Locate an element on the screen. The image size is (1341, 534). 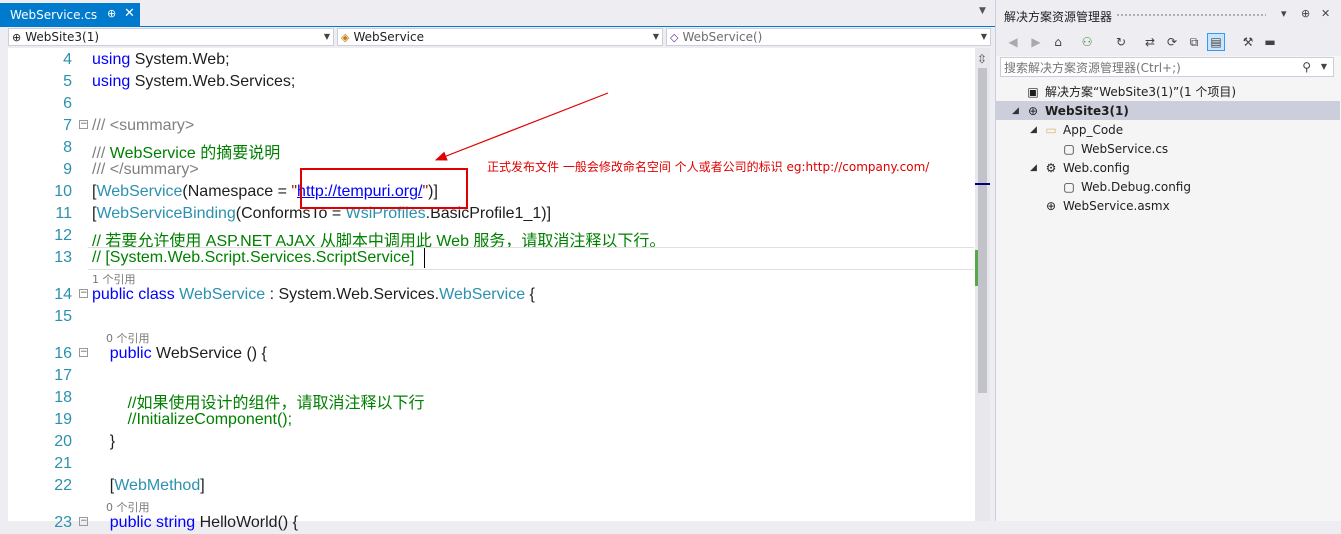
refresh-dropdown-icon: ↻ is located at coordinates (1121, 42).